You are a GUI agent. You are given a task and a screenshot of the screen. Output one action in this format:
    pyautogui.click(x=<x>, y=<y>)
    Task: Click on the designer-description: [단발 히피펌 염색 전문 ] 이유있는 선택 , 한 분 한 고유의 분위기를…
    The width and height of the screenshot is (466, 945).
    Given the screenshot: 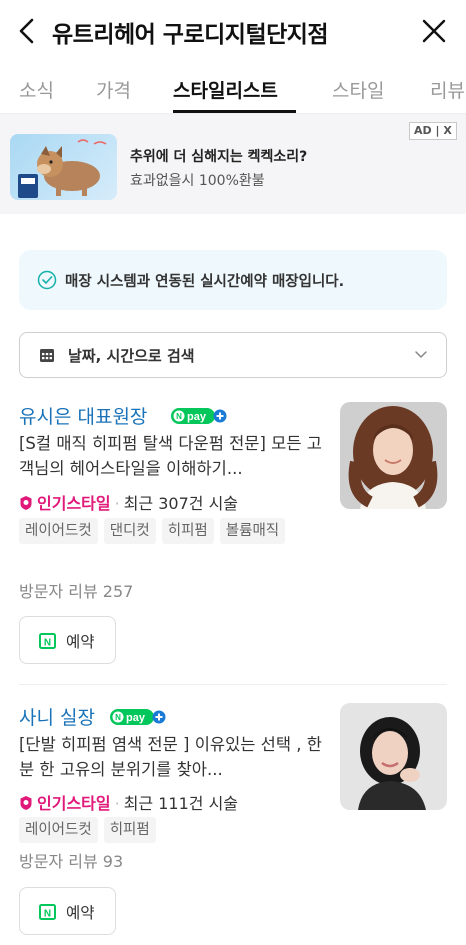 What is the action you would take?
    pyautogui.click(x=170, y=757)
    